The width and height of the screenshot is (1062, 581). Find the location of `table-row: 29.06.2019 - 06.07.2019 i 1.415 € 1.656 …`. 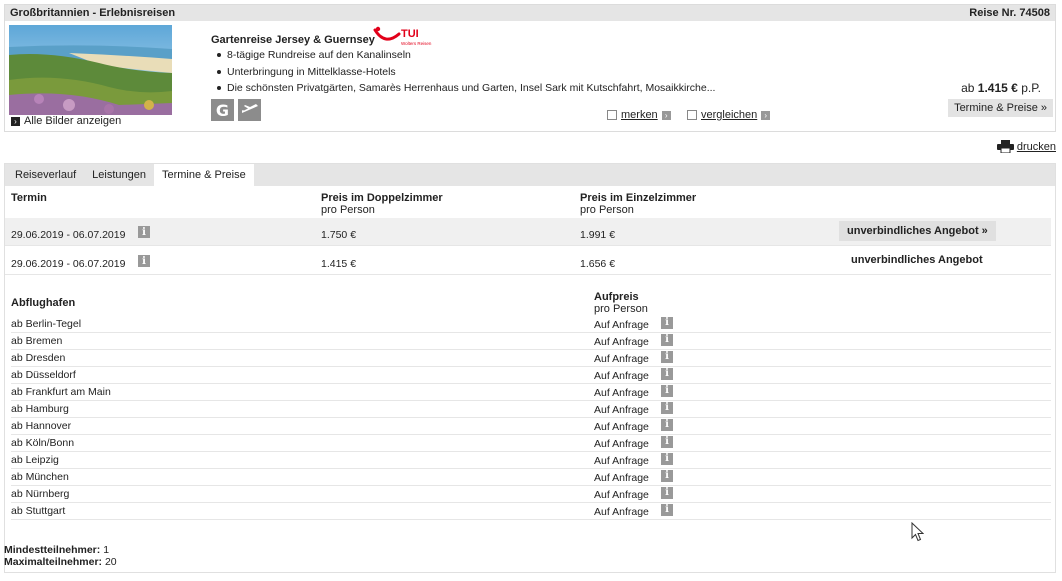

table-row: 29.06.2019 - 06.07.2019 i 1.415 € 1.656 … is located at coordinates (528, 261).